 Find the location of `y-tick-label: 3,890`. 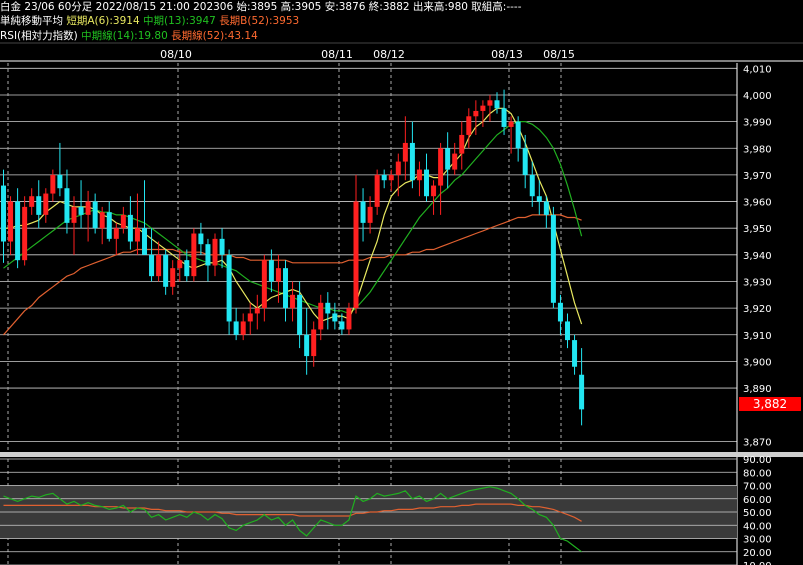

y-tick-label: 3,890 is located at coordinates (757, 389).